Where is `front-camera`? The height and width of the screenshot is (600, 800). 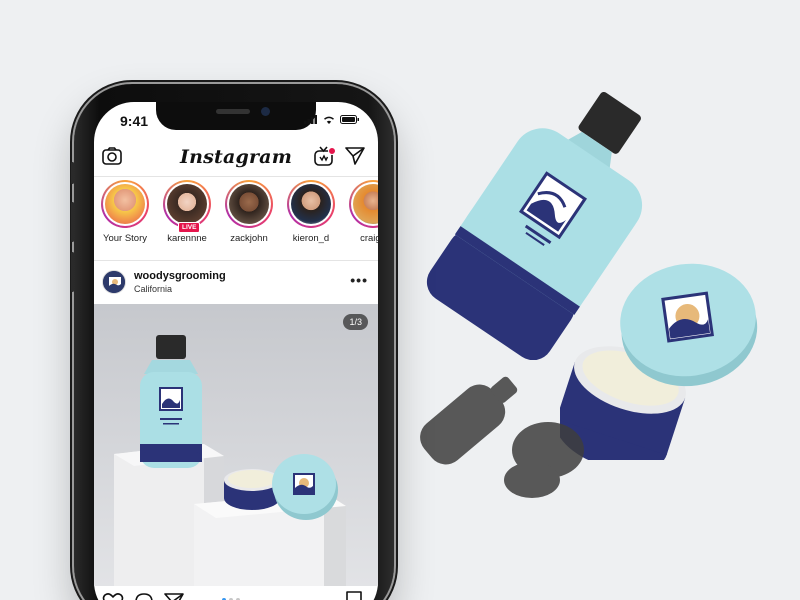 front-camera is located at coordinates (265, 111).